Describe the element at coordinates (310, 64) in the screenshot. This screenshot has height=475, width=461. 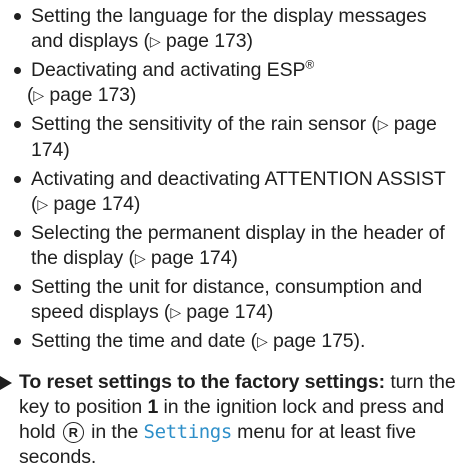
I see `registered-mark: ®` at that location.